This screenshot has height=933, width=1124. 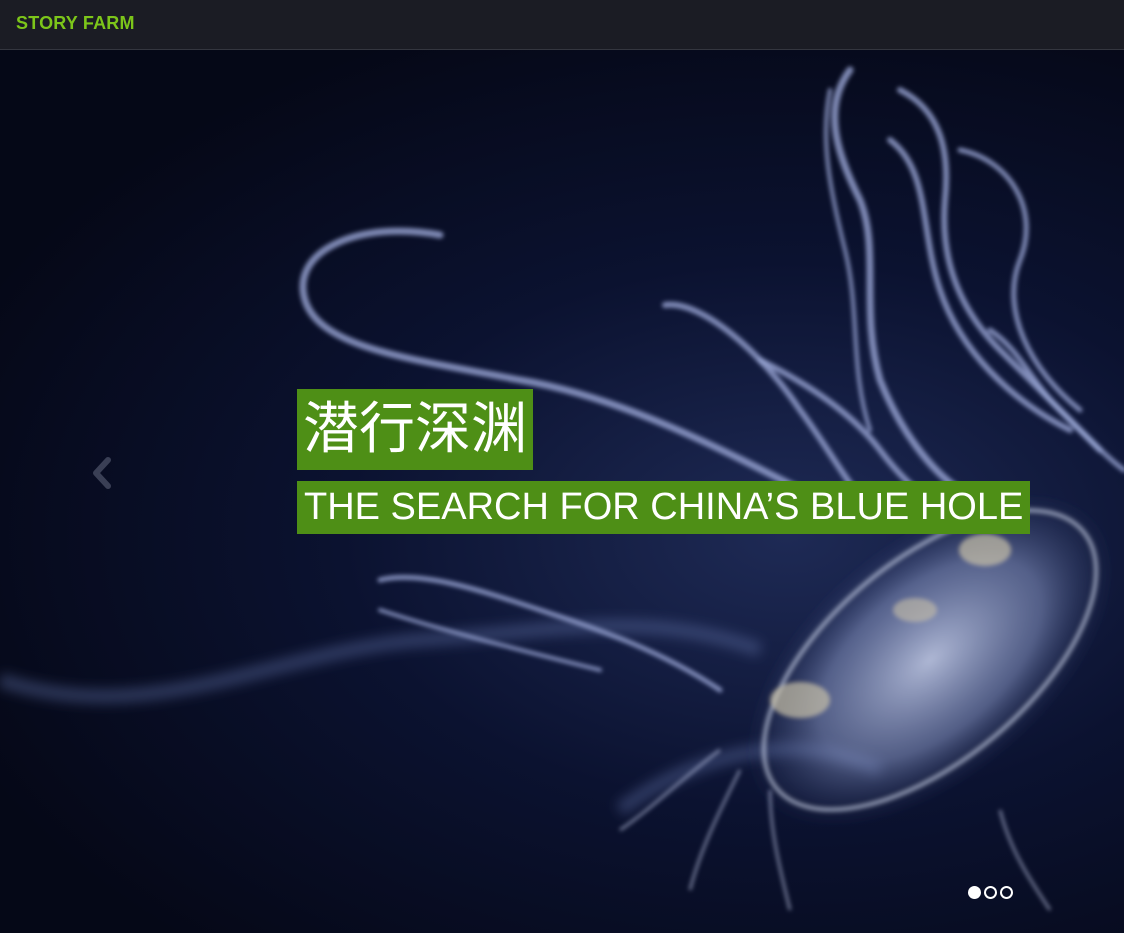 What do you see at coordinates (415, 429) in the screenshot?
I see `hero-title-chinese: 潜行深渊` at bounding box center [415, 429].